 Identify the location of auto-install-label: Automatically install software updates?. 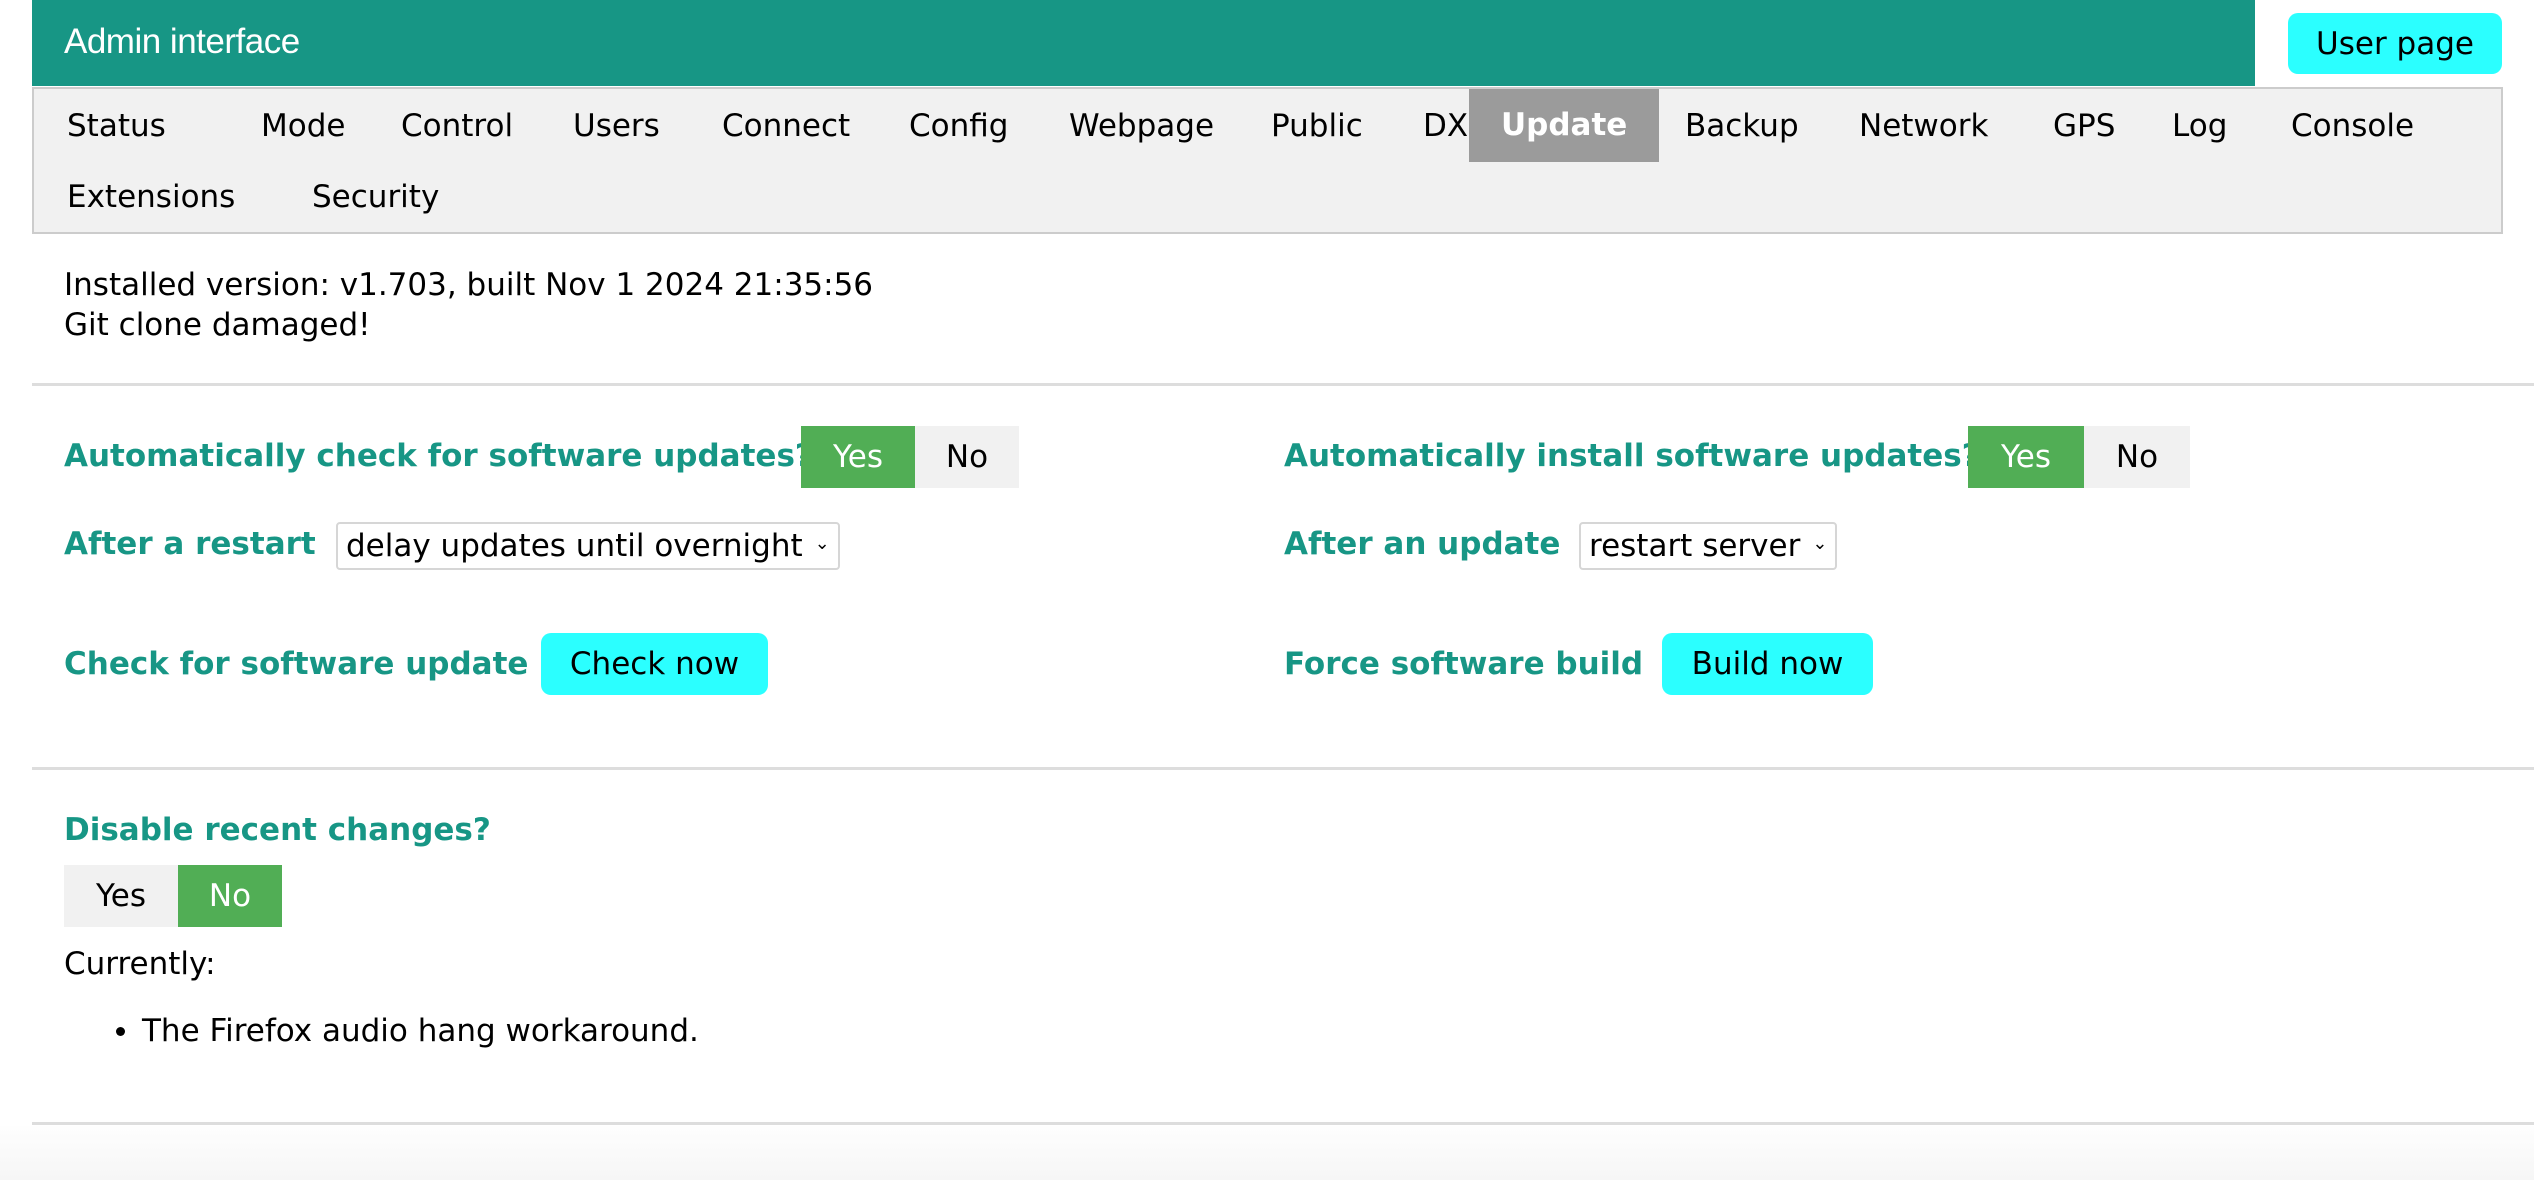
(1632, 456).